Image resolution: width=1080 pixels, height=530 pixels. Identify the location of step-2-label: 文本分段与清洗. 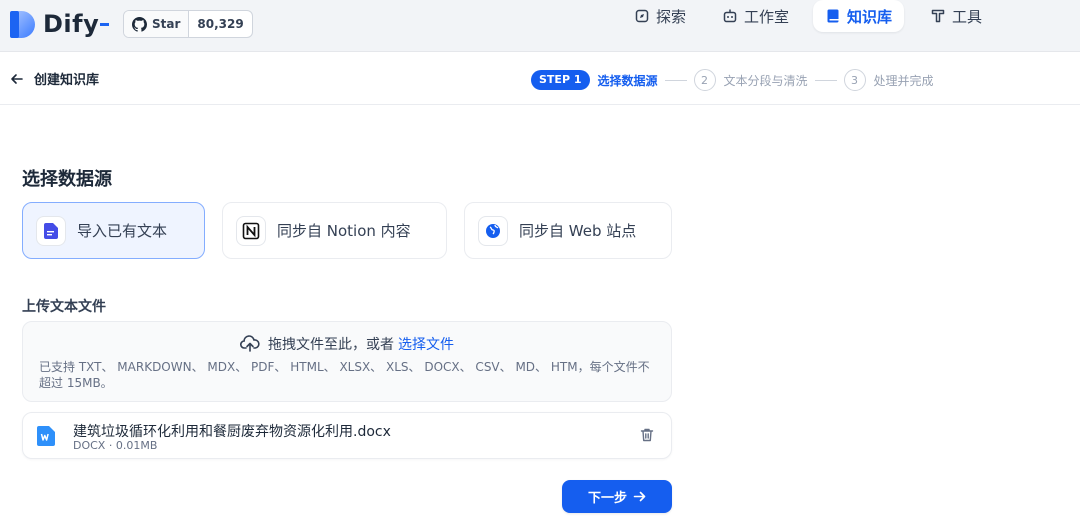
(765, 80).